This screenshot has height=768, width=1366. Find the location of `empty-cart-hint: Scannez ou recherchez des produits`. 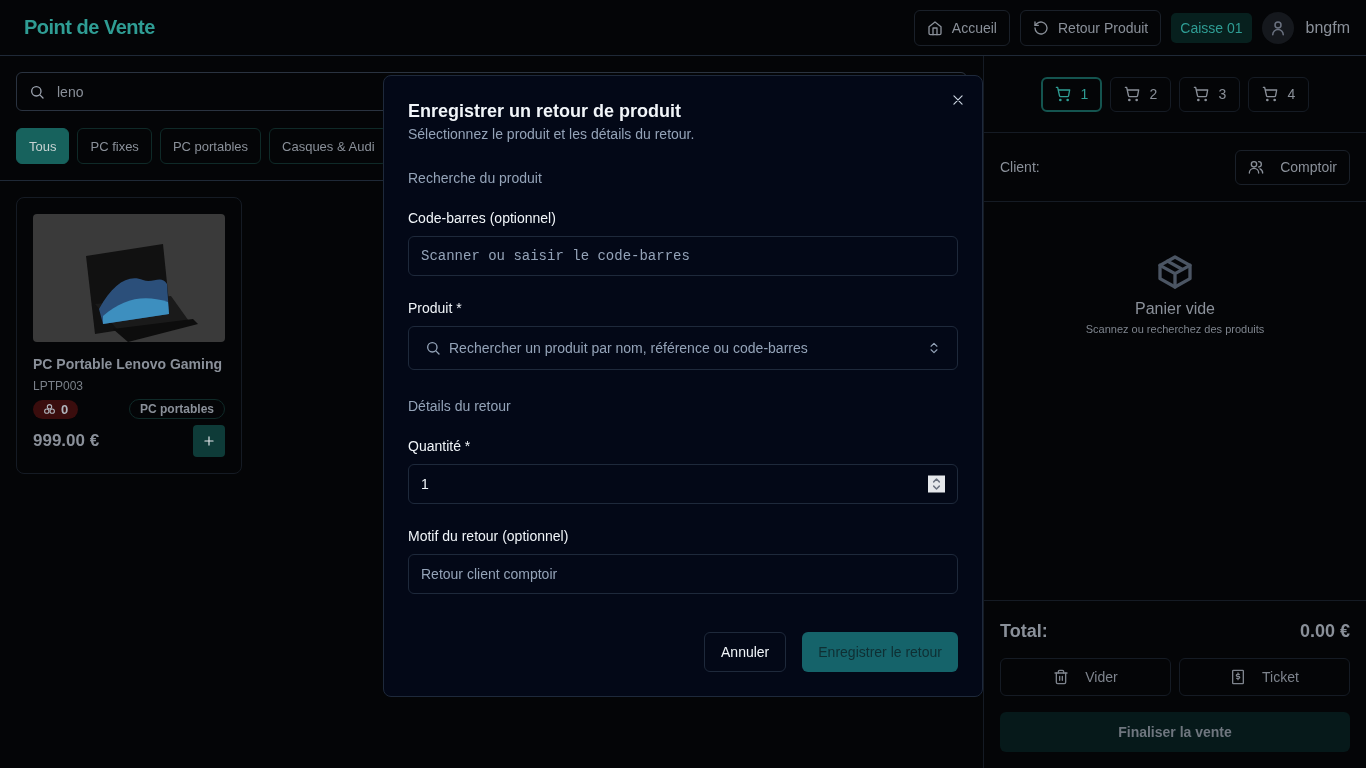

empty-cart-hint: Scannez ou recherchez des produits is located at coordinates (1175, 329).